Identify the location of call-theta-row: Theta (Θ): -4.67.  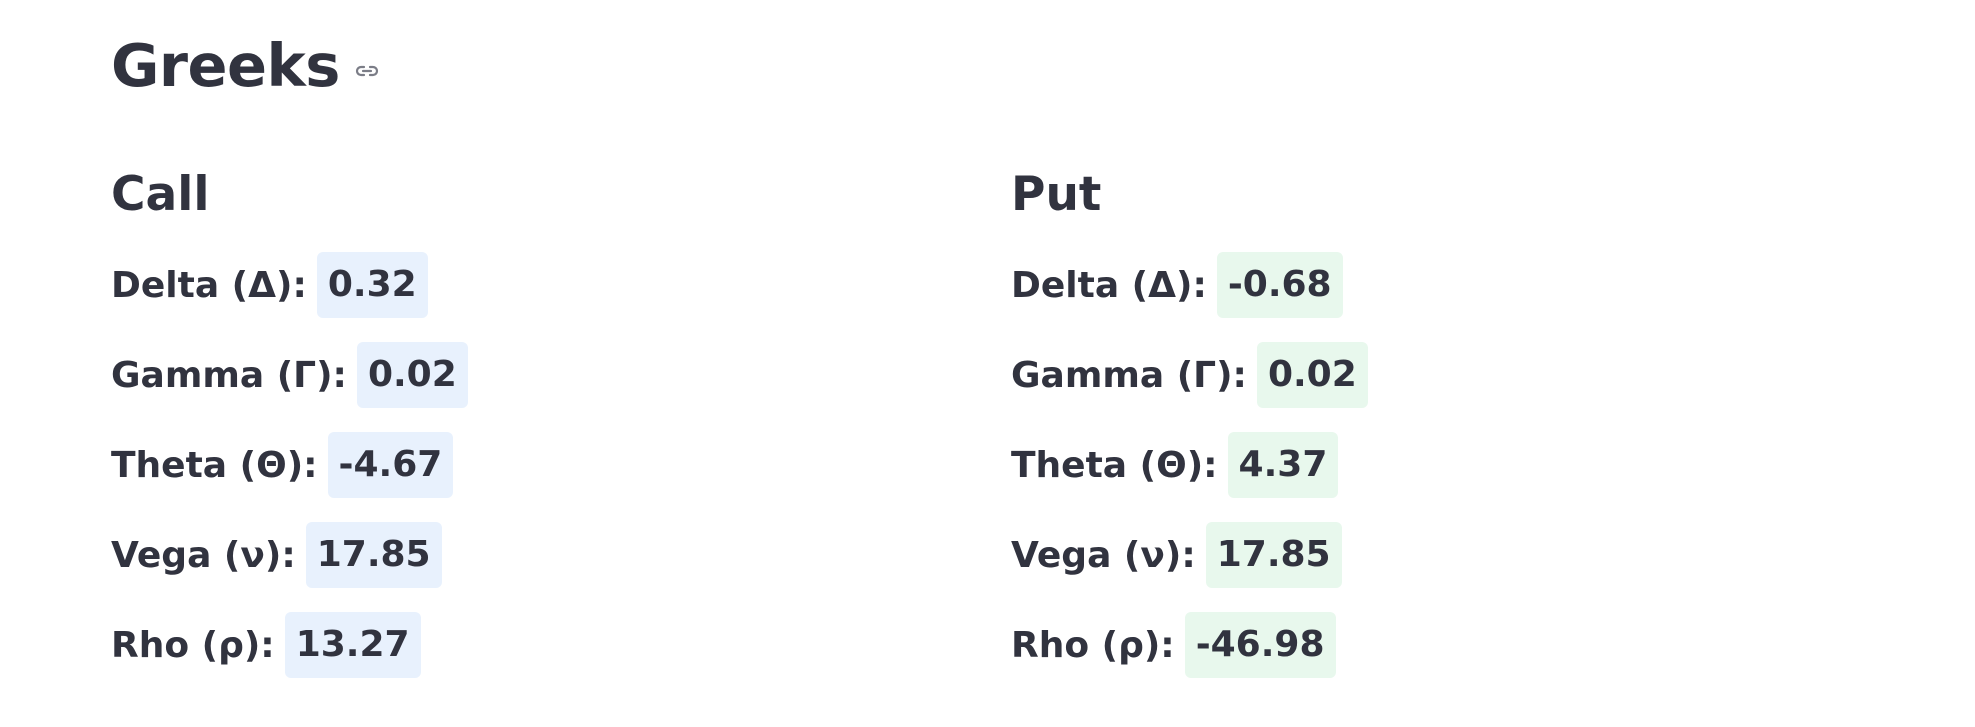
(461, 465).